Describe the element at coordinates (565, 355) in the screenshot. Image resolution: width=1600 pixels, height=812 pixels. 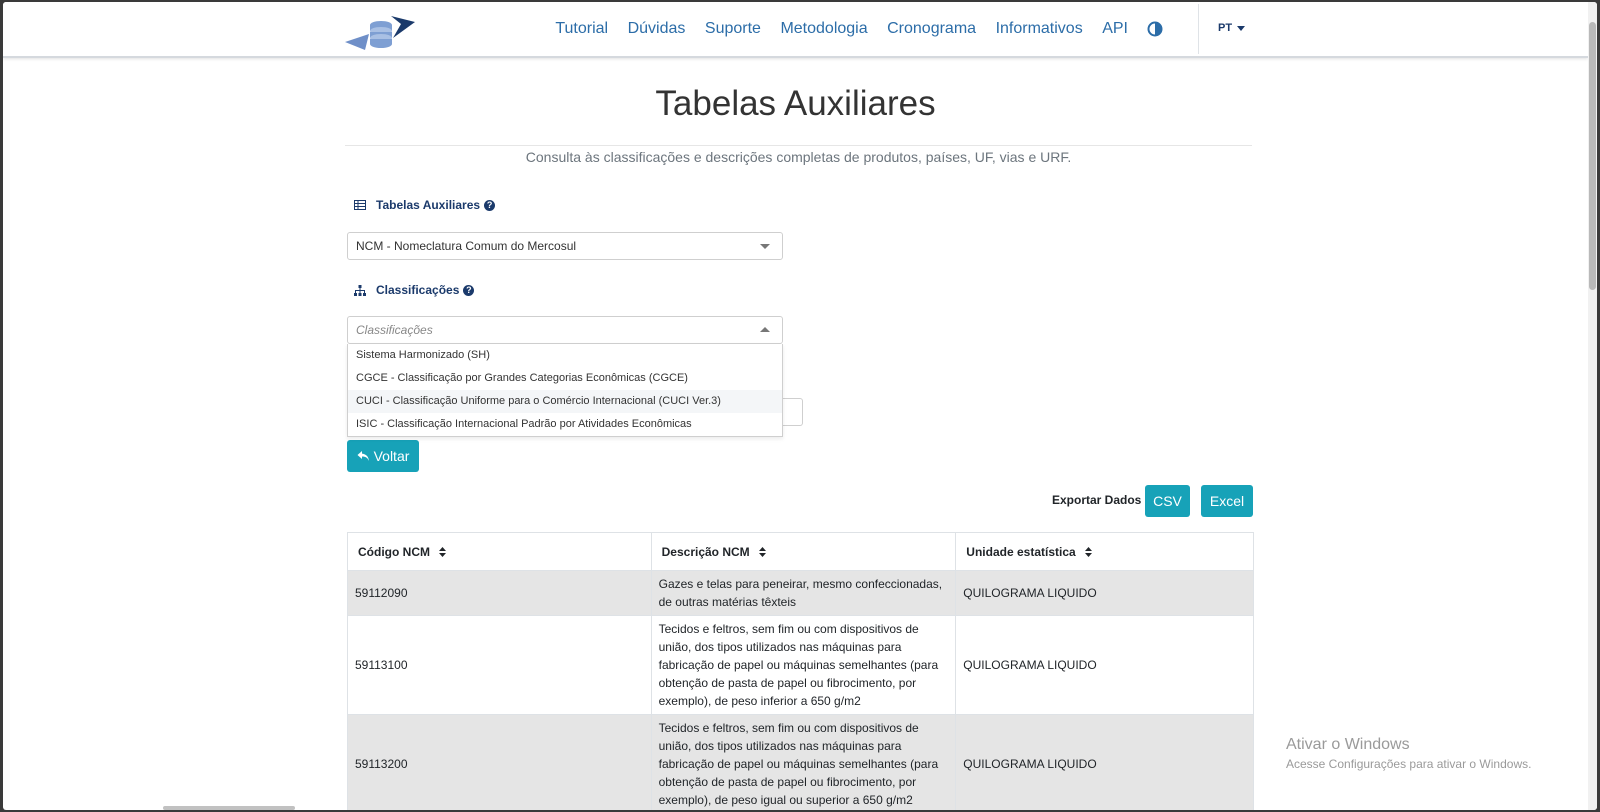
I see `dropdown-option-sh: Sistema Harmonizado (SH)` at that location.